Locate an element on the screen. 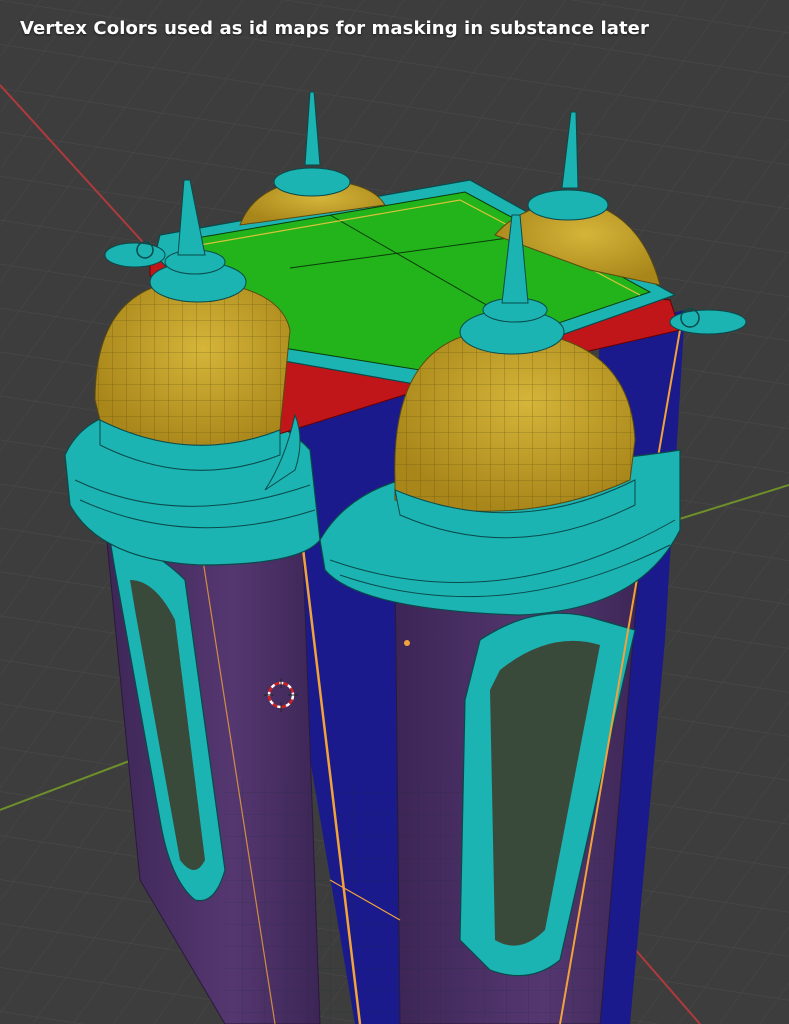 This screenshot has height=1024, width=789. object-origin-icon is located at coordinates (407, 643).